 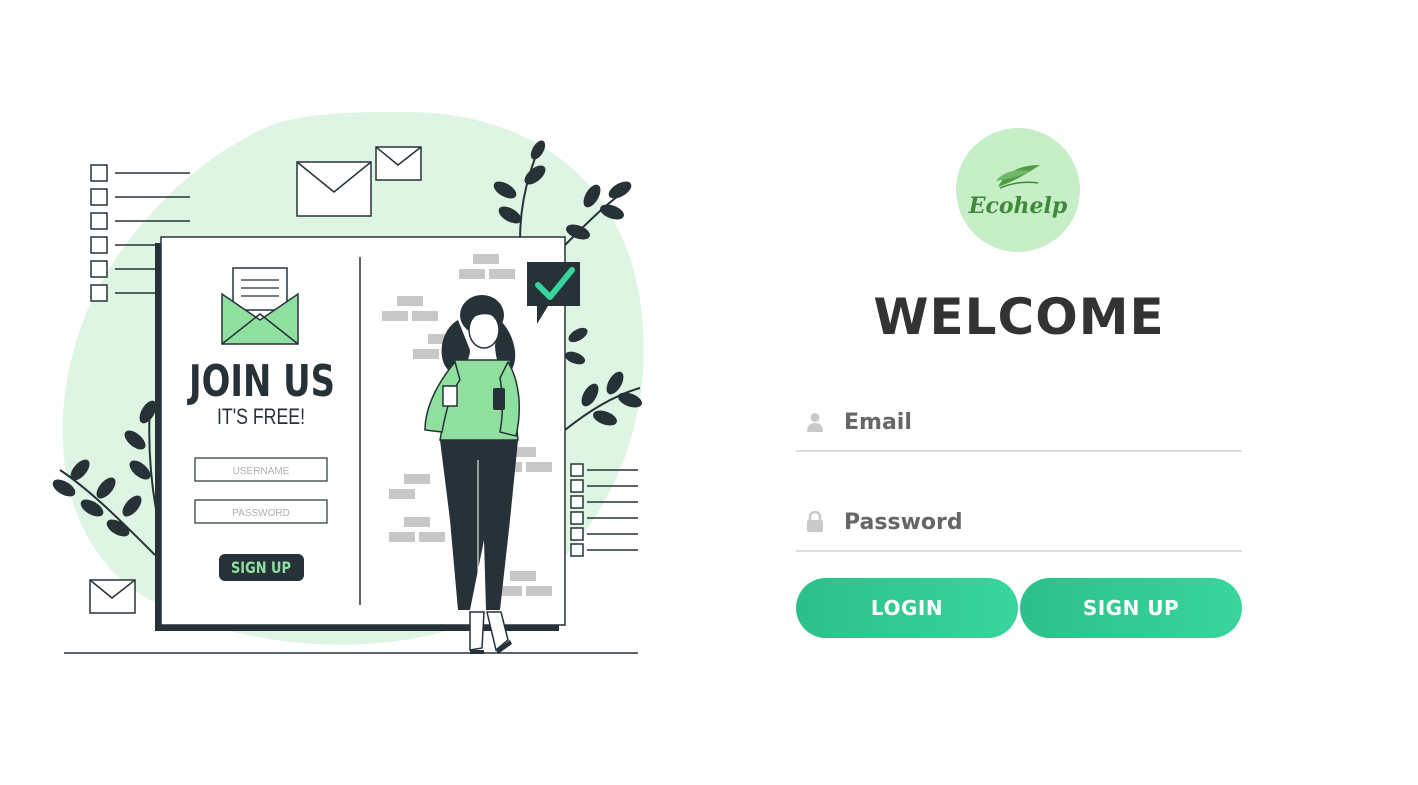 I want to click on join-us-title: JOIN US, so click(x=261, y=381).